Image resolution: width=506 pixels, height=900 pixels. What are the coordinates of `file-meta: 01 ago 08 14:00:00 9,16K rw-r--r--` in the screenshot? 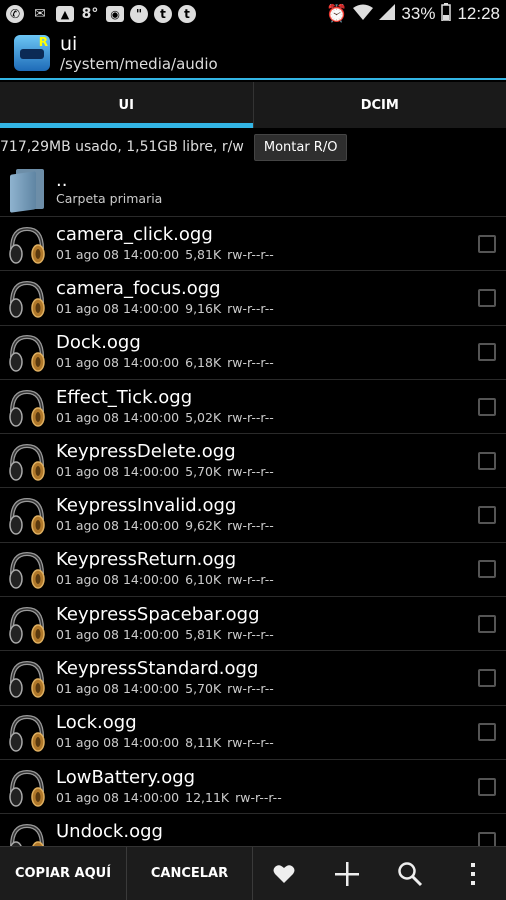 It's located at (267, 309).